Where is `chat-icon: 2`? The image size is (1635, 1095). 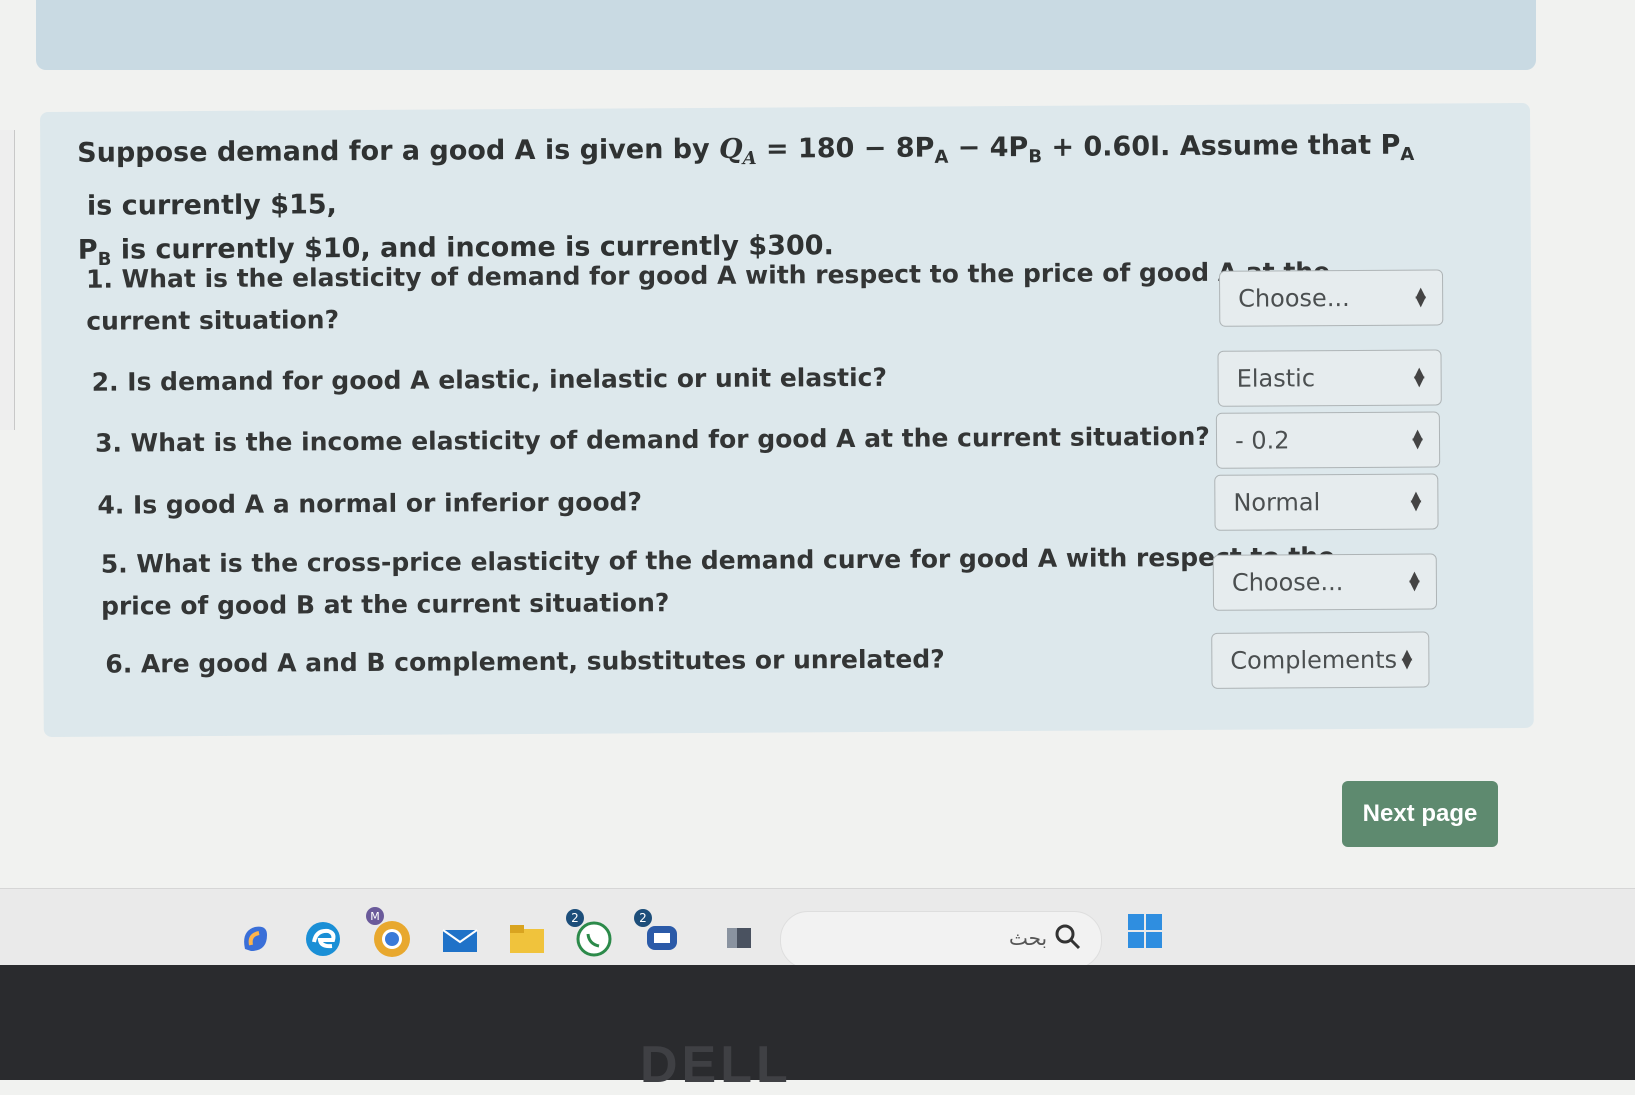 chat-icon: 2 is located at coordinates (658, 934).